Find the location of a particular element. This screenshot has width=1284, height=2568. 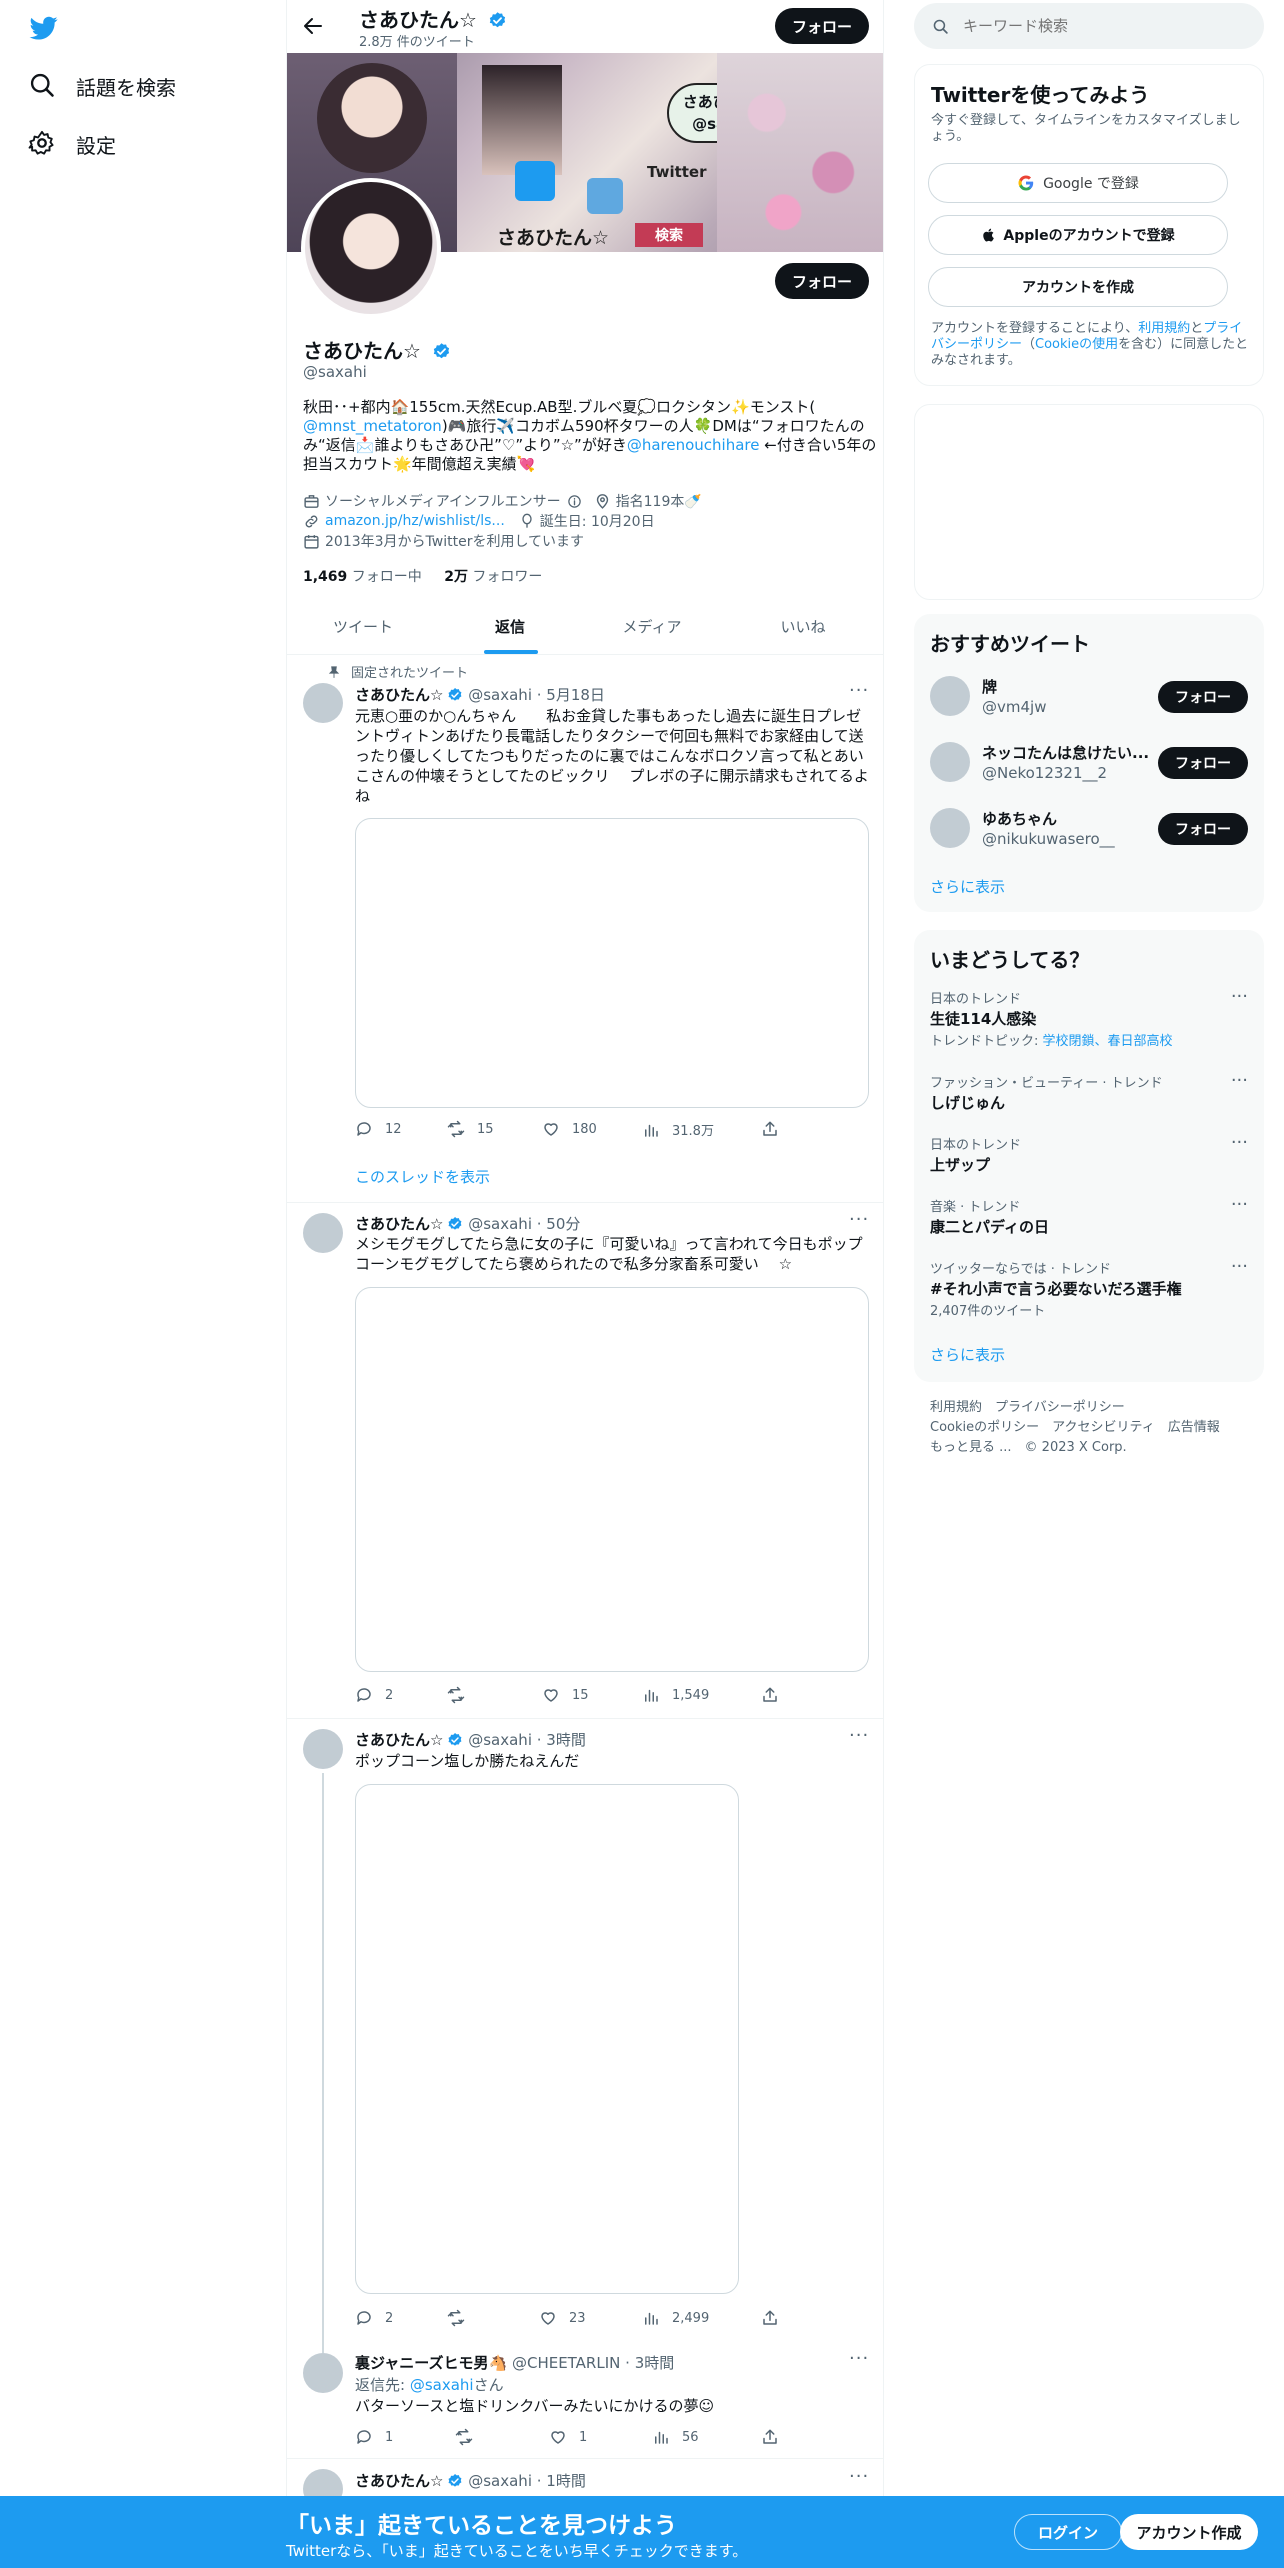

followers-link: 2万 フォロワー is located at coordinates (493, 577).